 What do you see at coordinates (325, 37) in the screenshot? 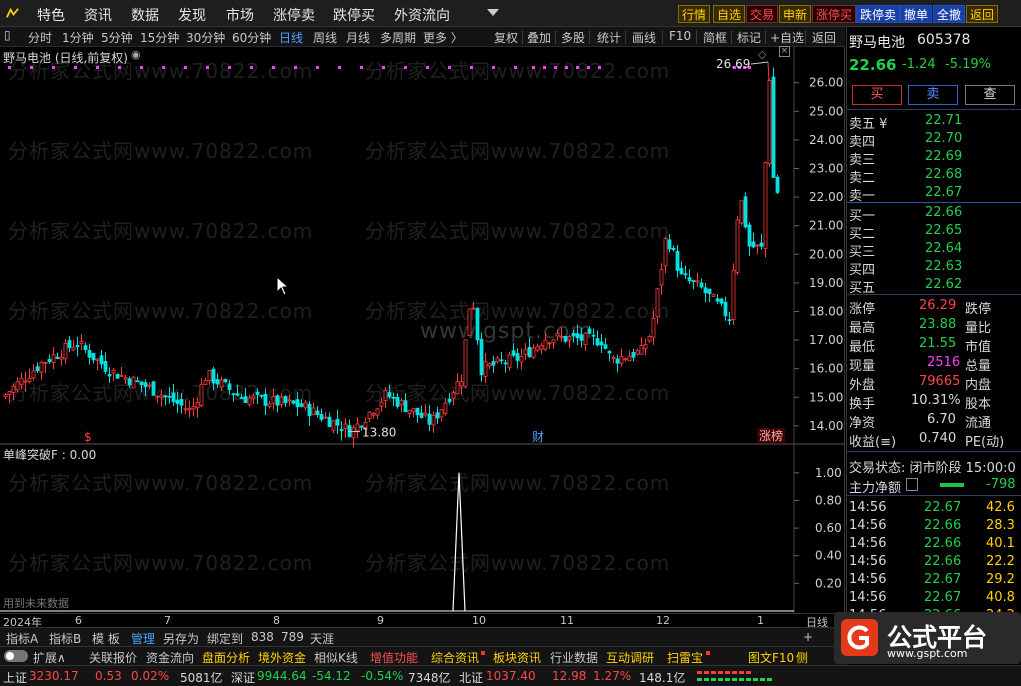
I see `period-weekly: 周线` at bounding box center [325, 37].